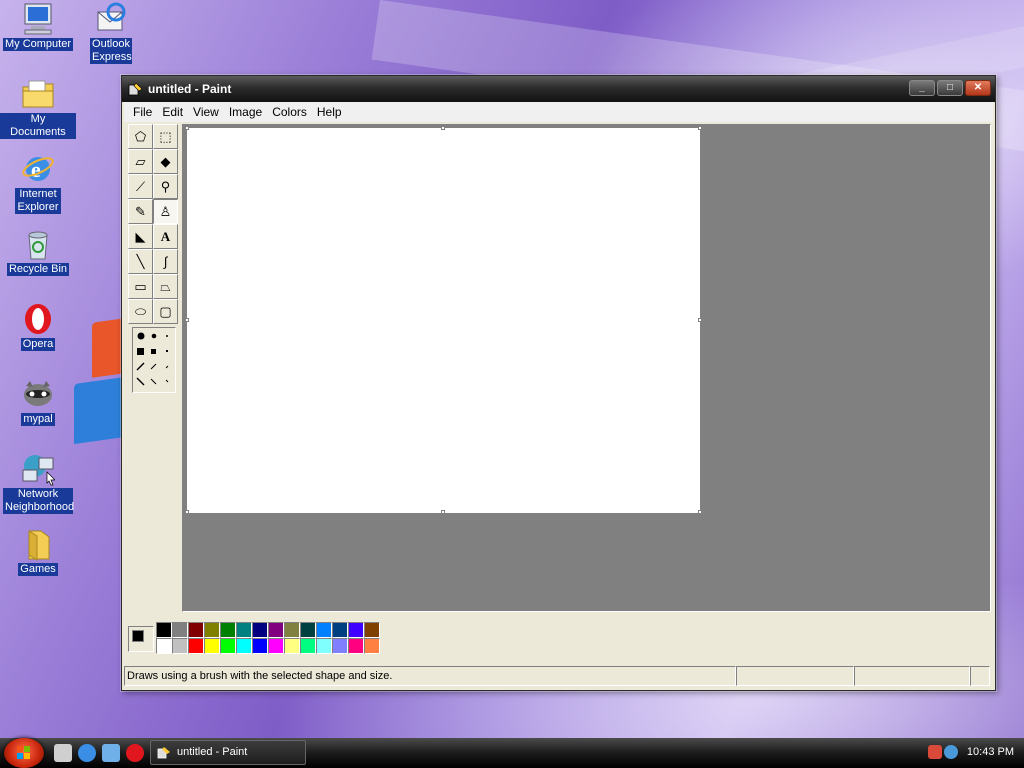 The height and width of the screenshot is (768, 1024). What do you see at coordinates (951, 752) in the screenshot?
I see `tray-volume-icon` at bounding box center [951, 752].